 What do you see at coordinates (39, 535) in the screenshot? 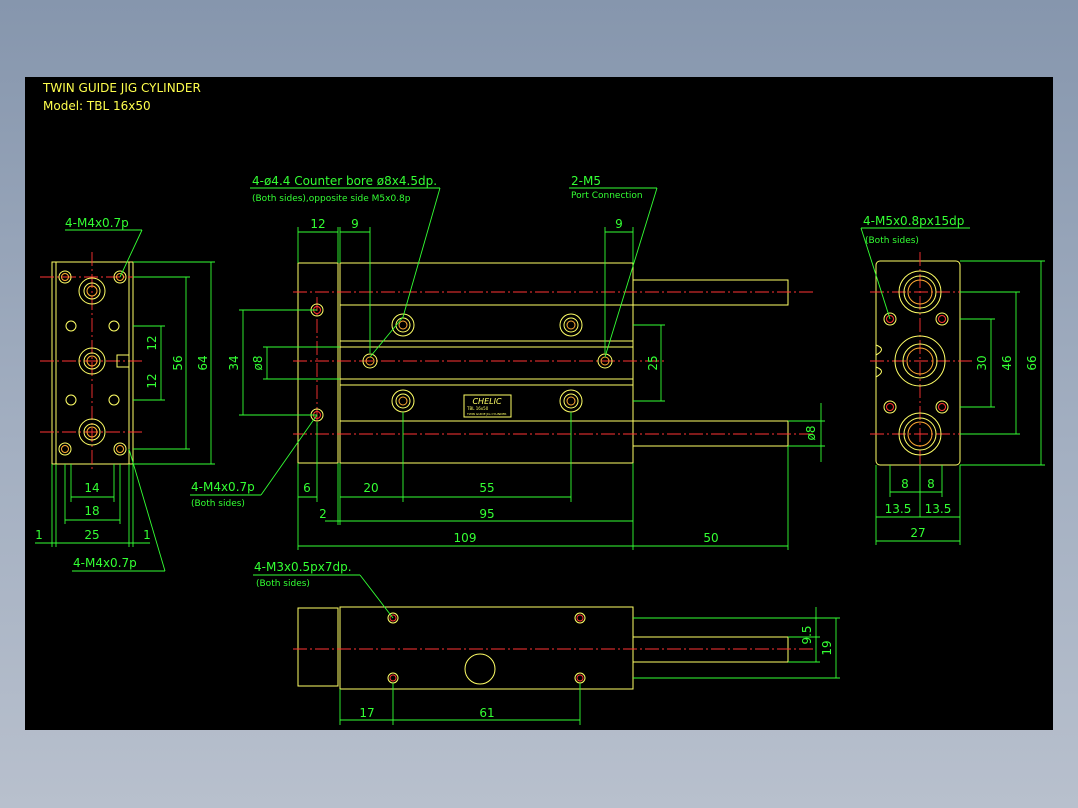
I see `dim-left-1a: 1` at bounding box center [39, 535].